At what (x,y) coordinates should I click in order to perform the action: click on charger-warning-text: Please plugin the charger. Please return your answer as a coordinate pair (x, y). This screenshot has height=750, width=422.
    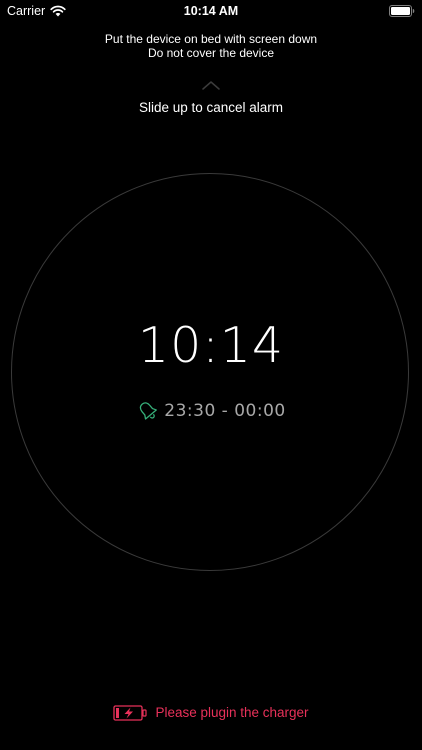
    Looking at the image, I should click on (232, 712).